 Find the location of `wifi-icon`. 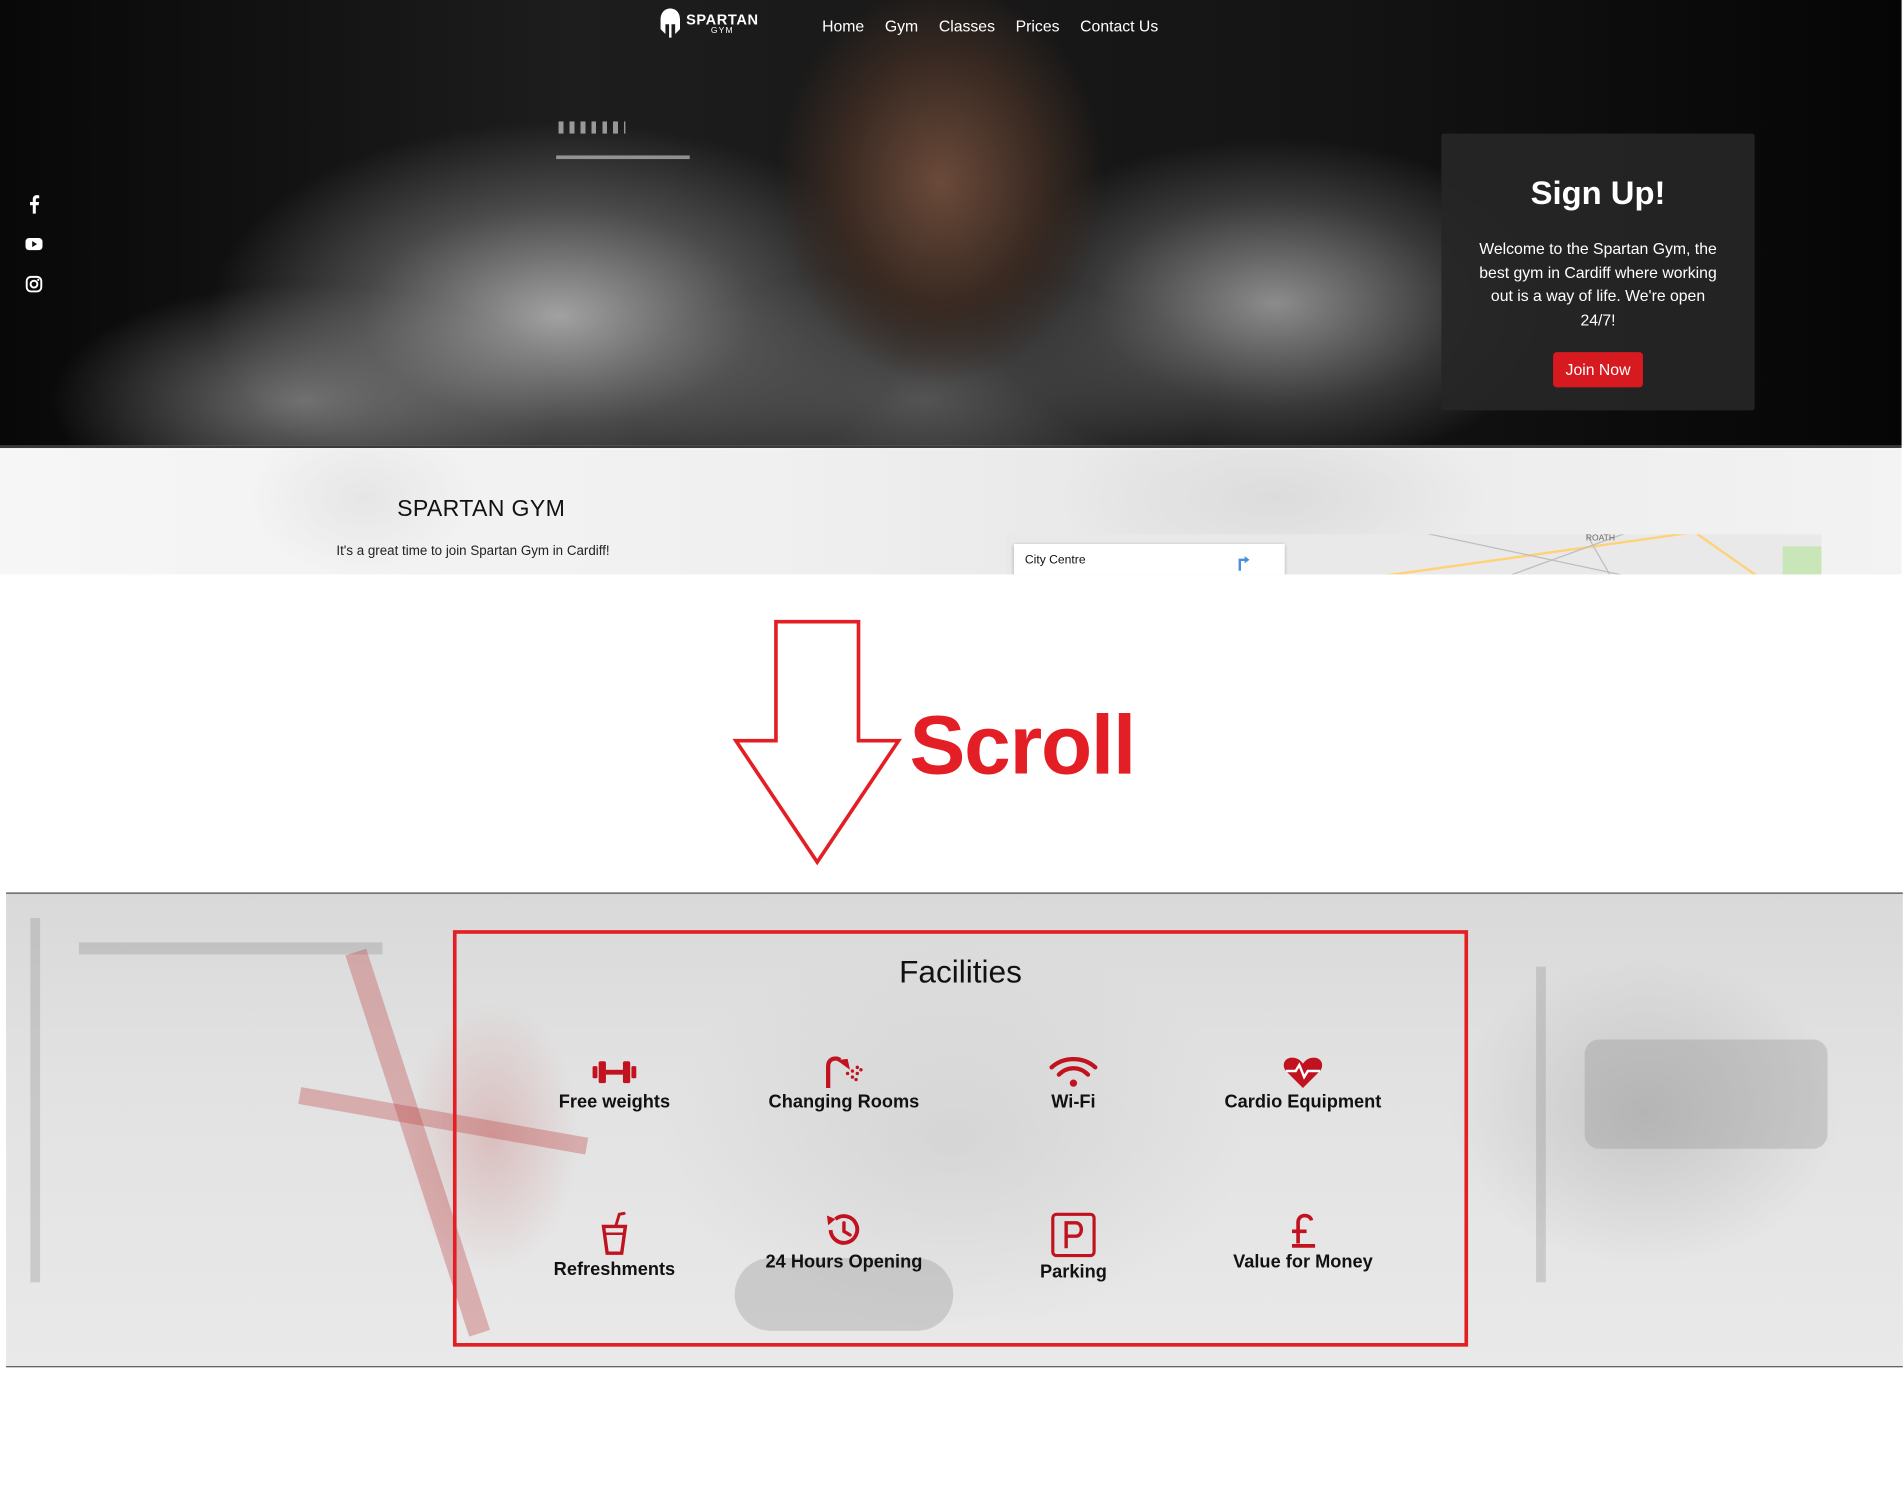

wifi-icon is located at coordinates (1073, 1072).